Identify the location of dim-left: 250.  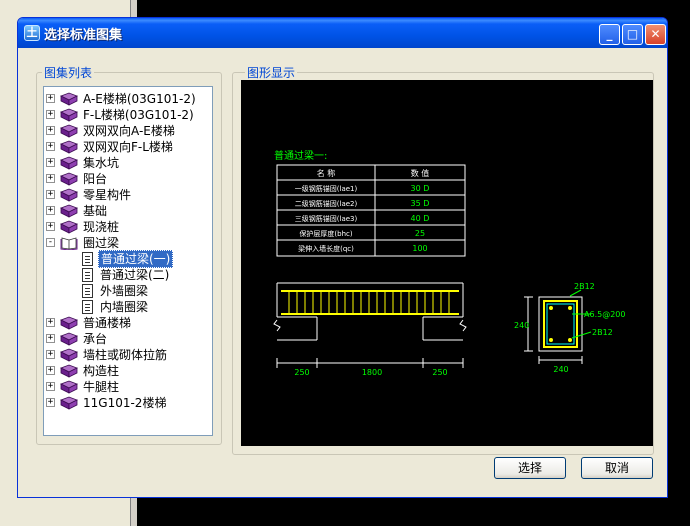
(301, 372).